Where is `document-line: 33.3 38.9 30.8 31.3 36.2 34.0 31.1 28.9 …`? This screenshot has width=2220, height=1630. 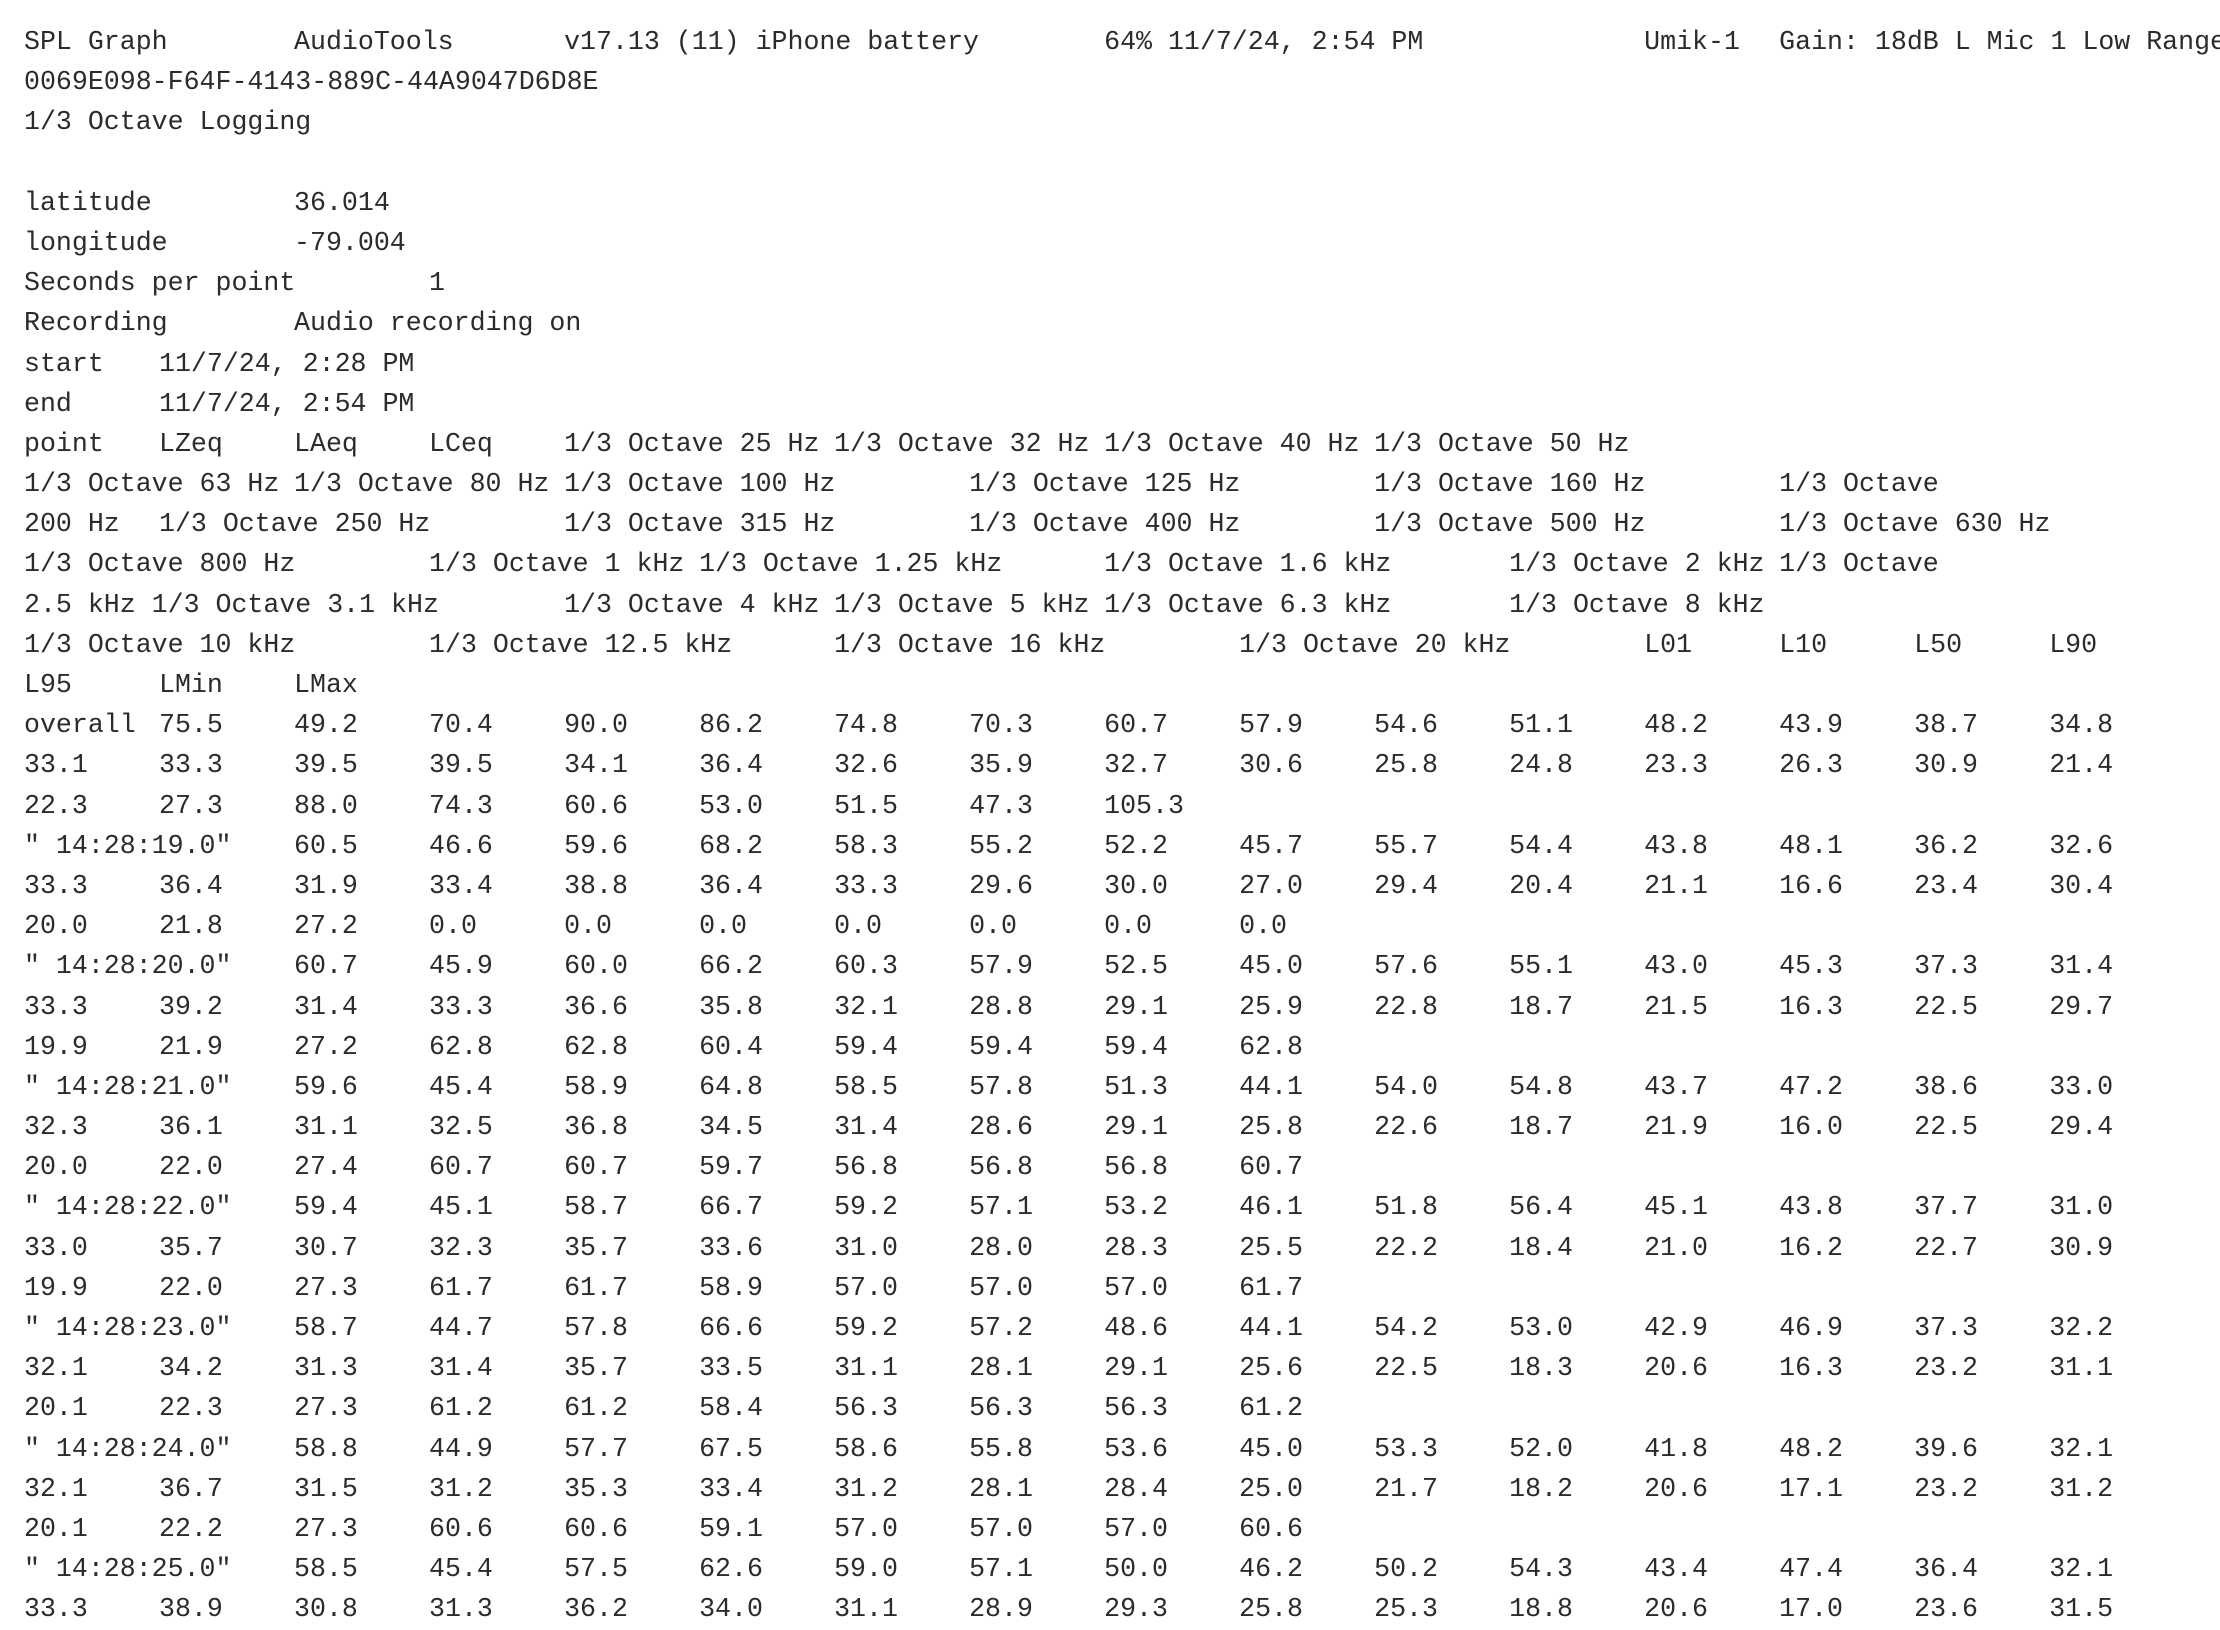
document-line: 33.3 38.9 30.8 31.3 36.2 34.0 31.1 28.9 … is located at coordinates (1069, 1609).